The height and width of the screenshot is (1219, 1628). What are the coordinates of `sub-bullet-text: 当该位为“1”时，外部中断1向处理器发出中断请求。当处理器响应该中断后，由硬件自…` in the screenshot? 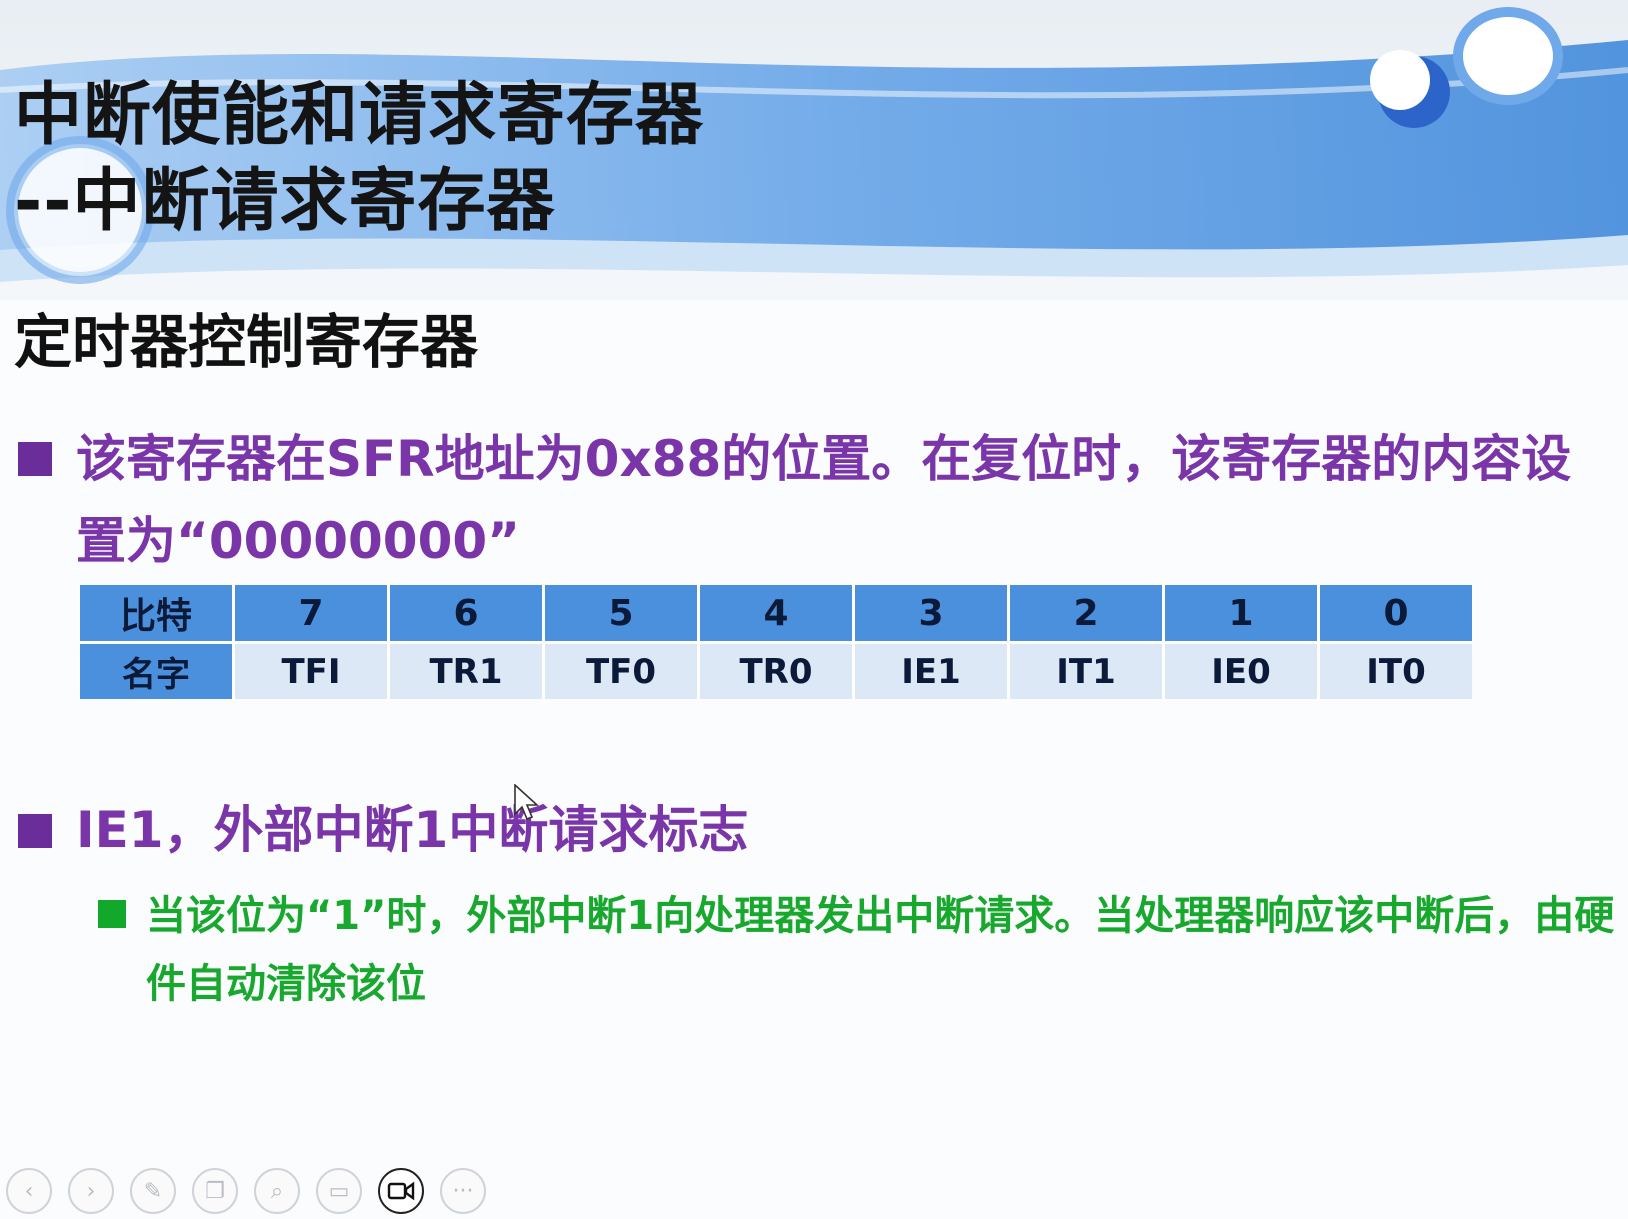 It's located at (880, 950).